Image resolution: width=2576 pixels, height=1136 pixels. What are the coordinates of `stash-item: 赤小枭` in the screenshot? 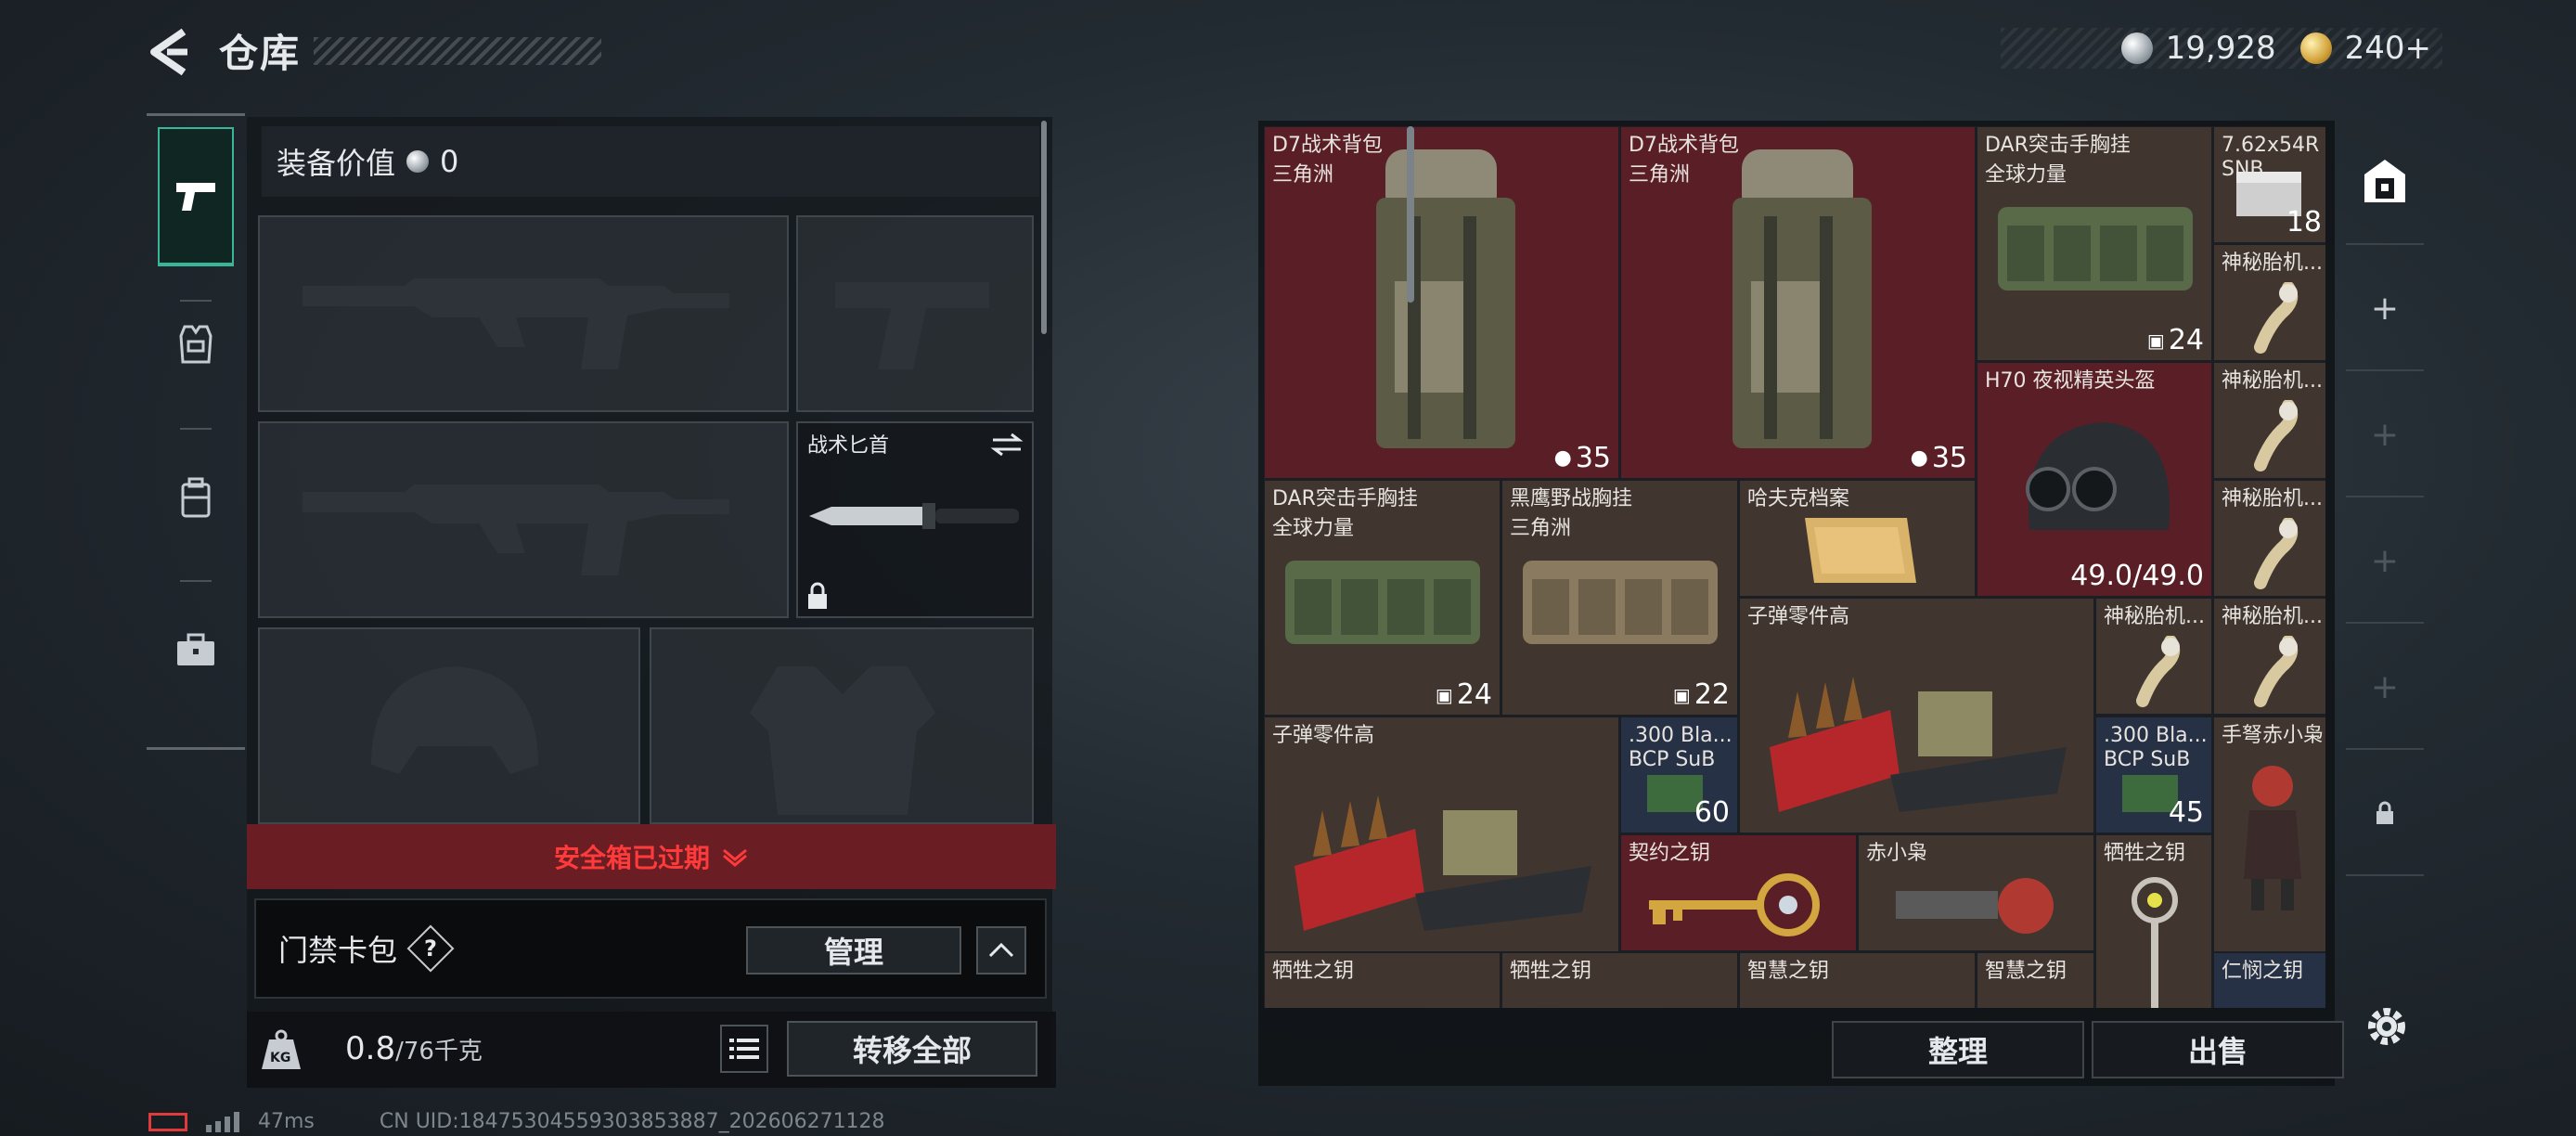 It's located at (1976, 892).